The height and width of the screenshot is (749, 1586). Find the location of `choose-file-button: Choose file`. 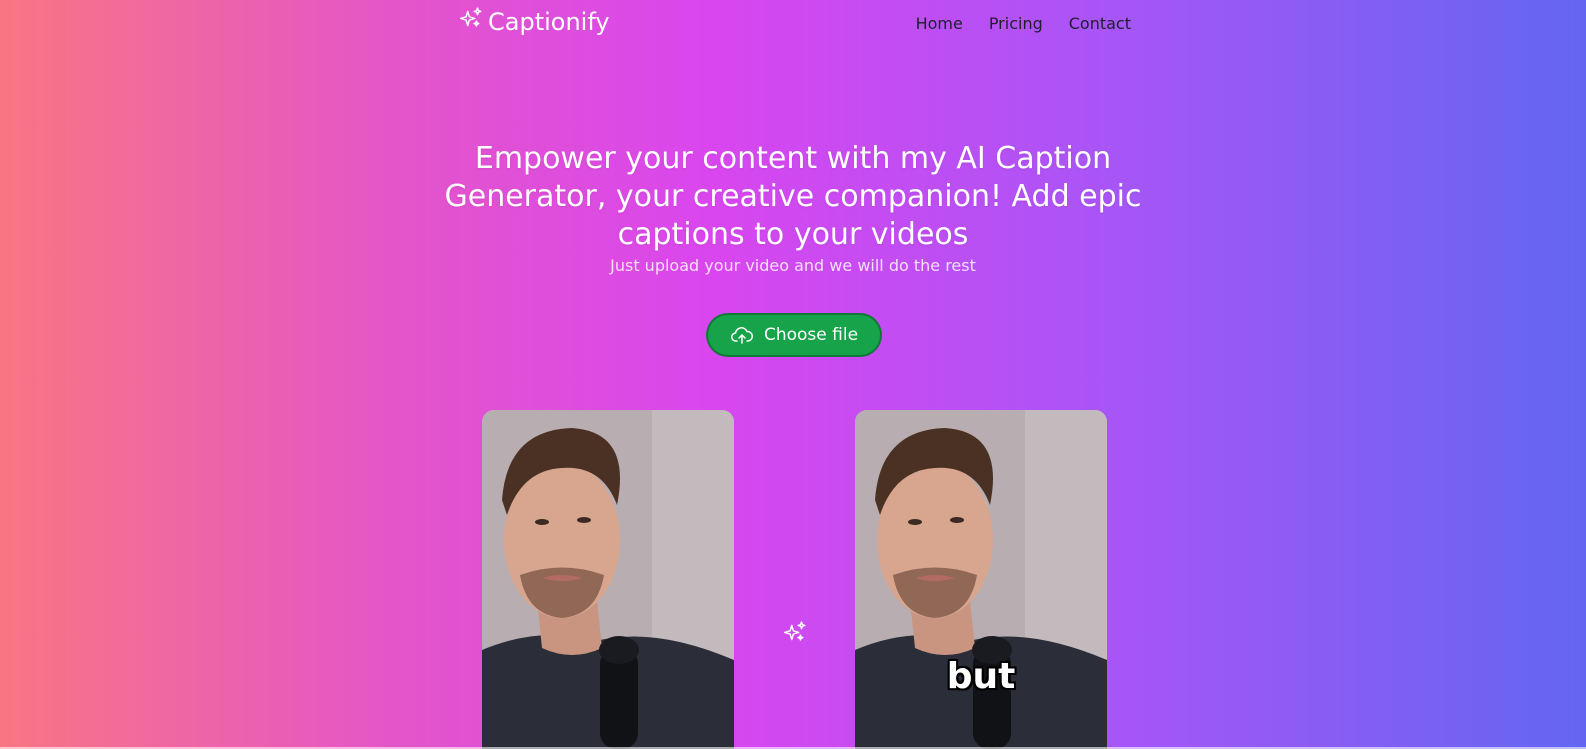

choose-file-button: Choose file is located at coordinates (794, 335).